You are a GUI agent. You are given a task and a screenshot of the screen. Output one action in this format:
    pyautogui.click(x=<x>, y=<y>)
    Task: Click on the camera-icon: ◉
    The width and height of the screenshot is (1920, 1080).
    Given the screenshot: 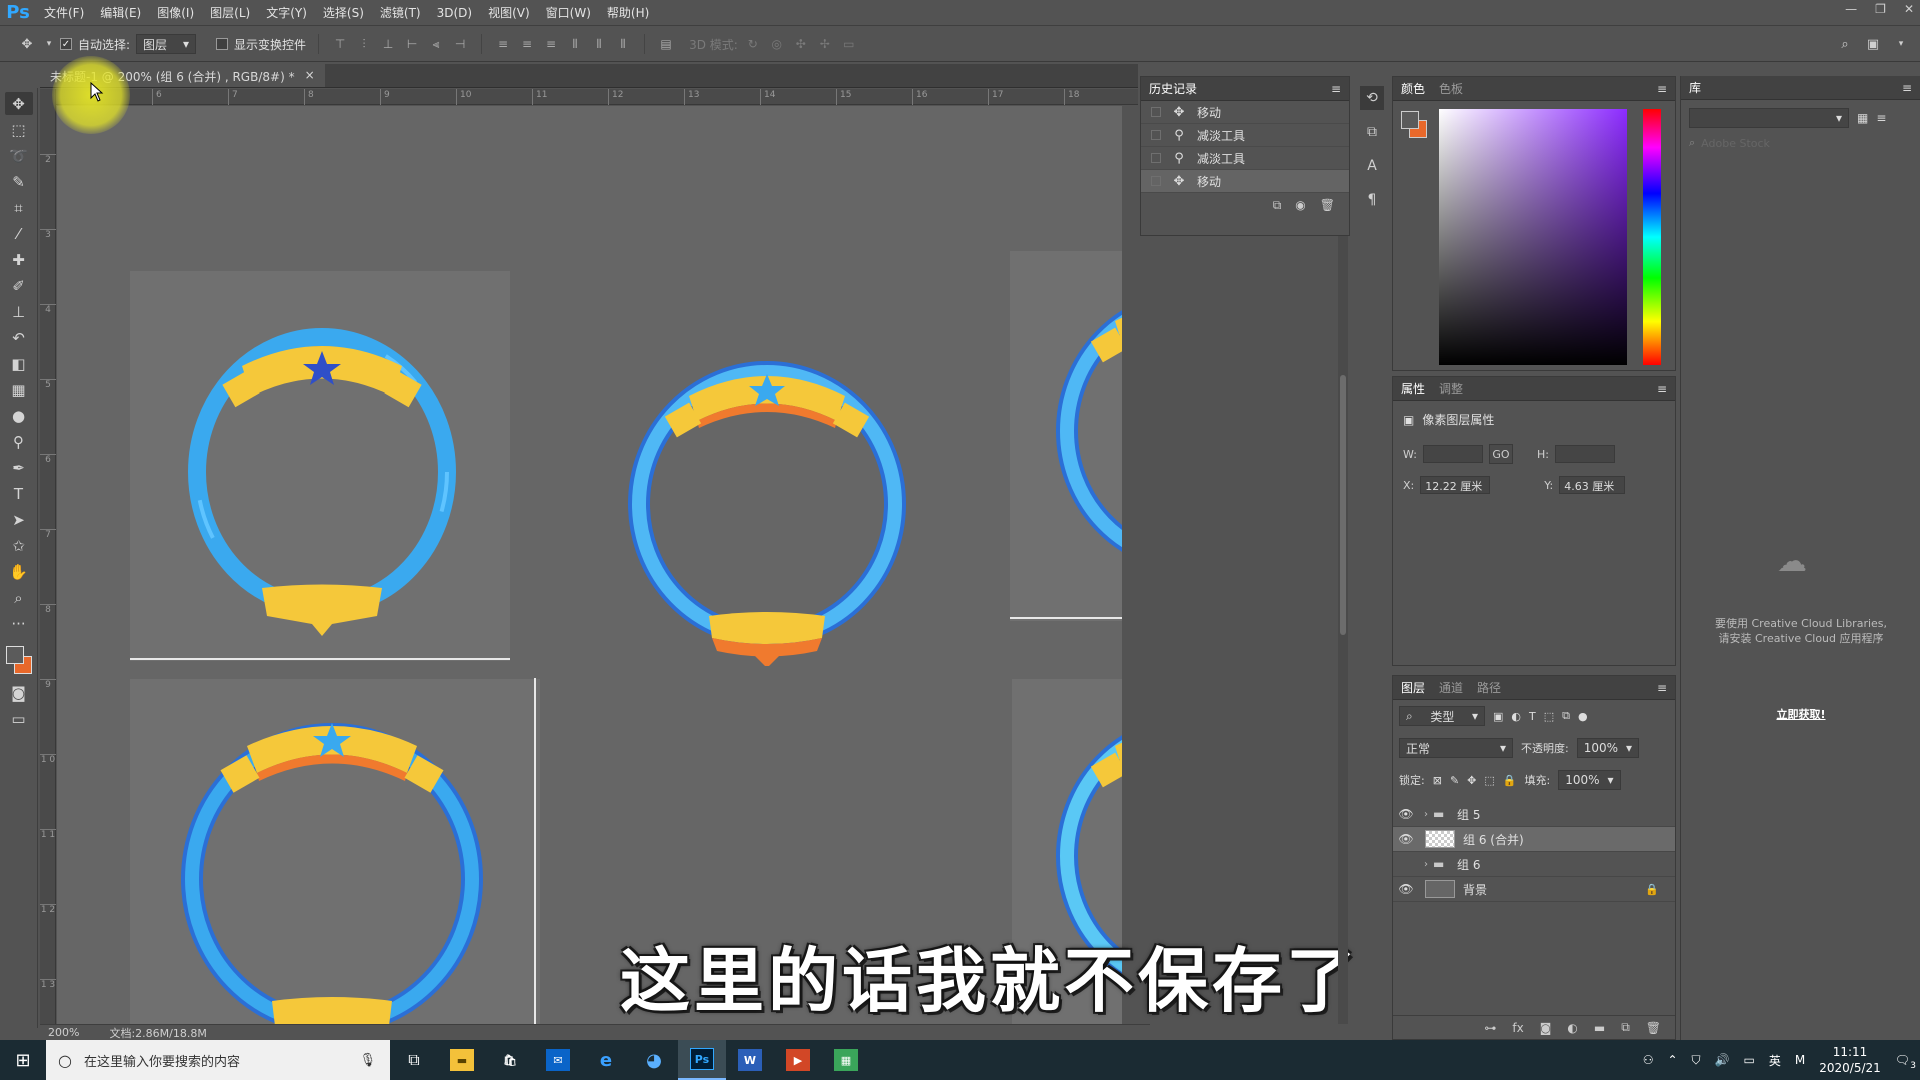 What is the action you would take?
    pyautogui.click(x=1300, y=205)
    